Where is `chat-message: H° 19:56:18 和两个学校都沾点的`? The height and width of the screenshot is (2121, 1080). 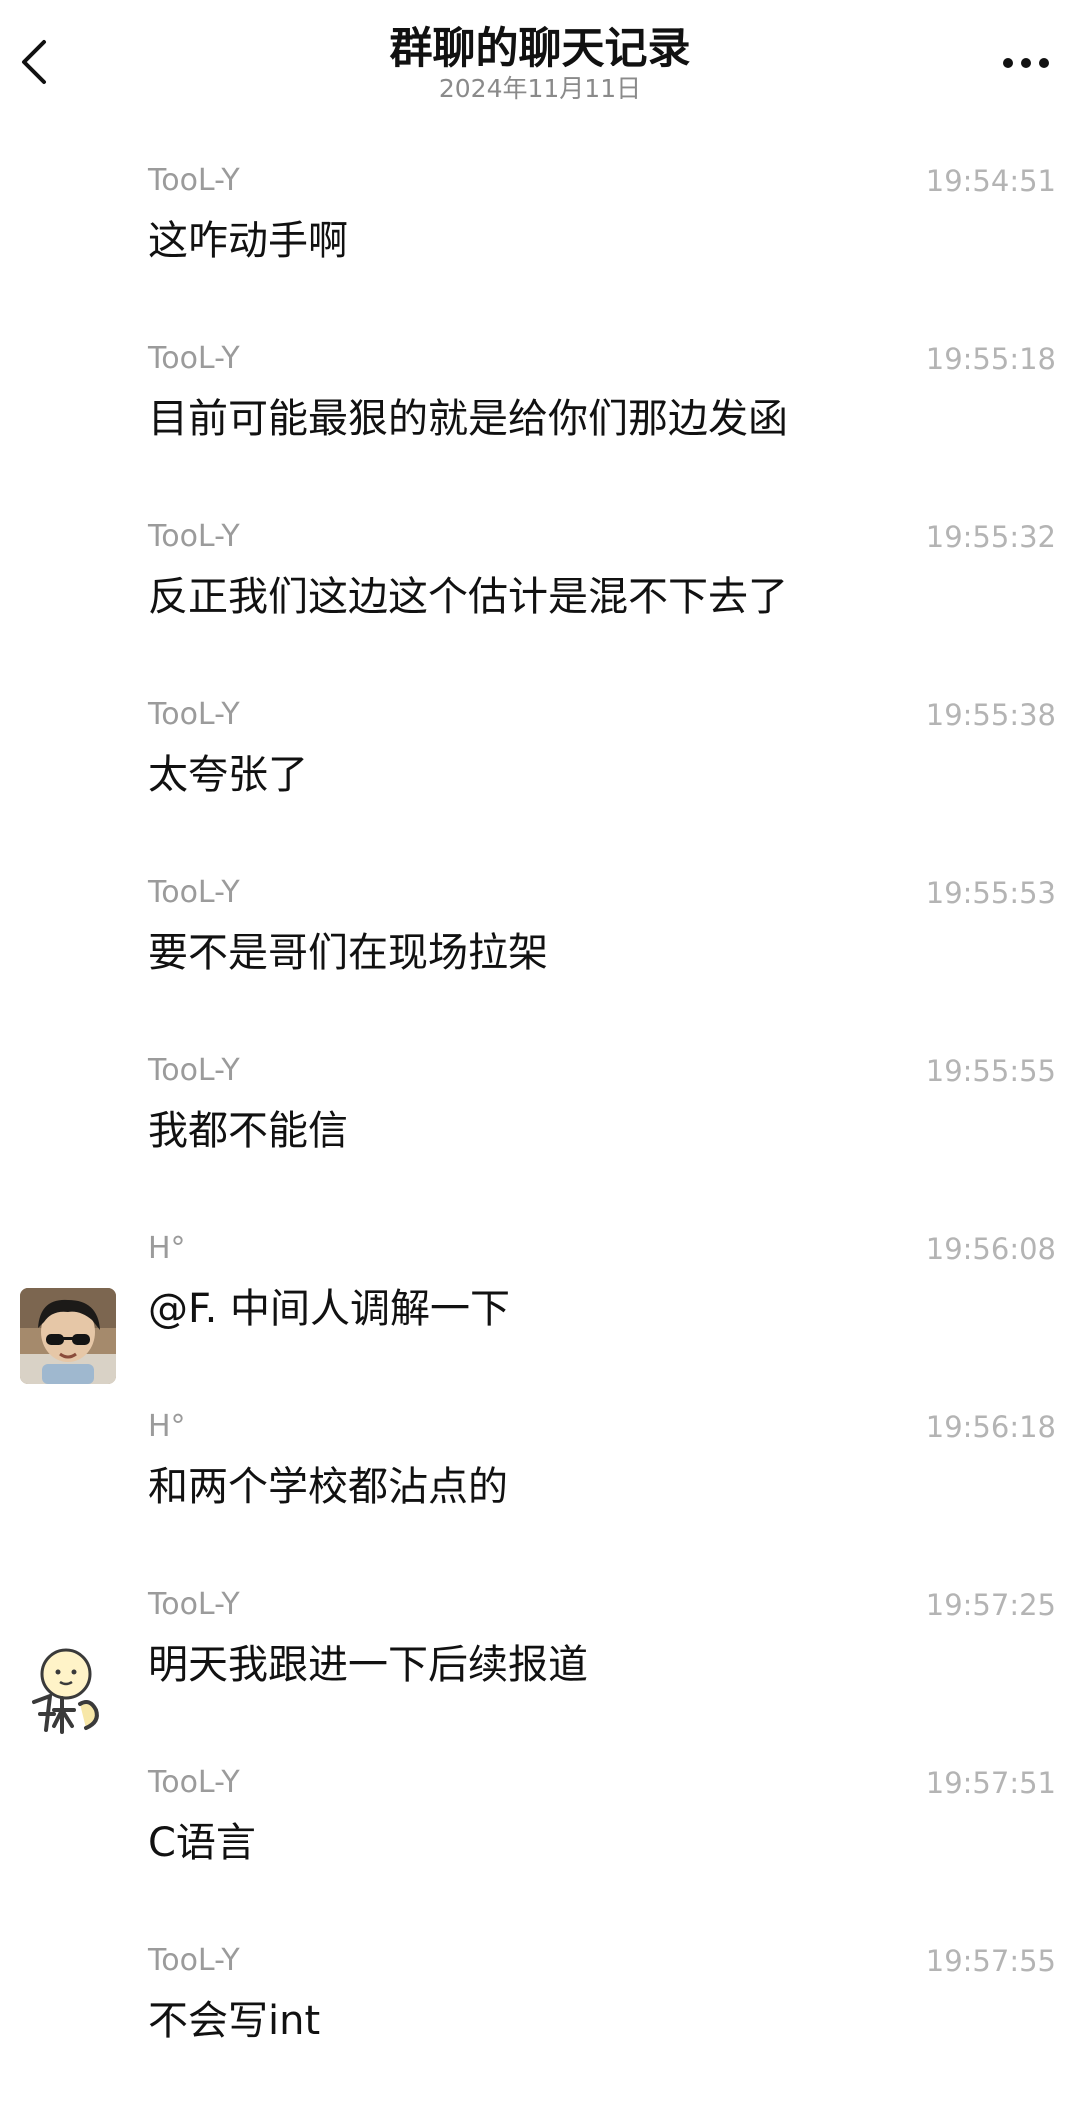 chat-message: H° 19:56:18 和两个学校都沾点的 is located at coordinates (540, 1498).